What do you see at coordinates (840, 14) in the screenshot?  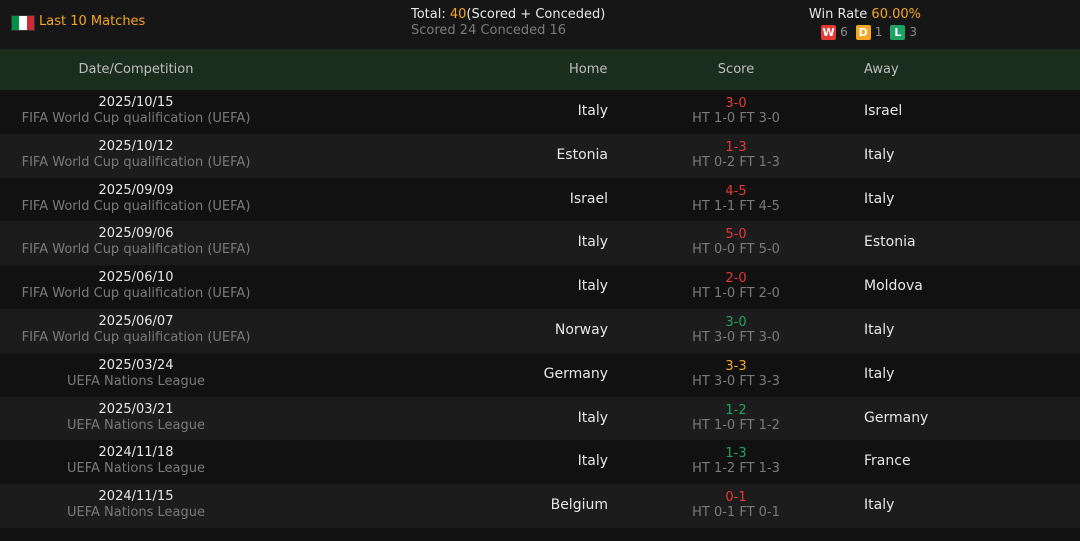 I see `win-rate-label: Win Rate` at bounding box center [840, 14].